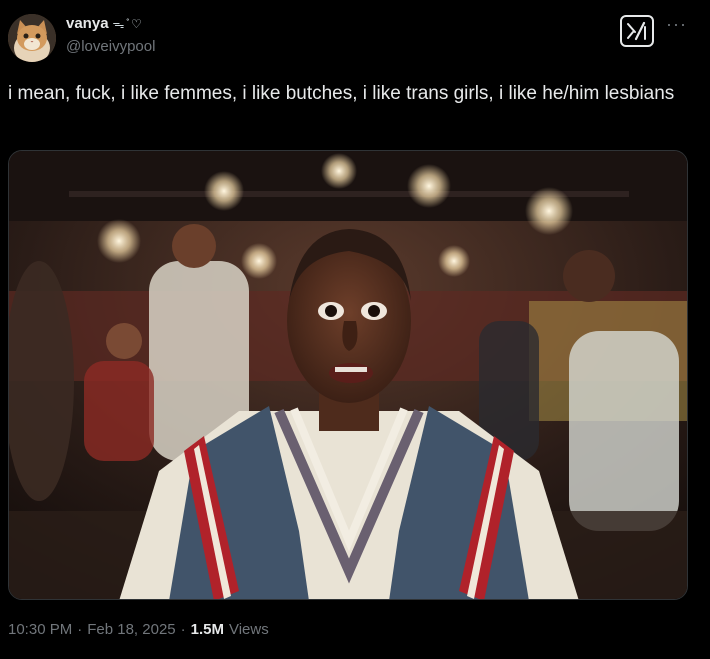  What do you see at coordinates (207, 629) in the screenshot?
I see `views-count: 1.5M` at bounding box center [207, 629].